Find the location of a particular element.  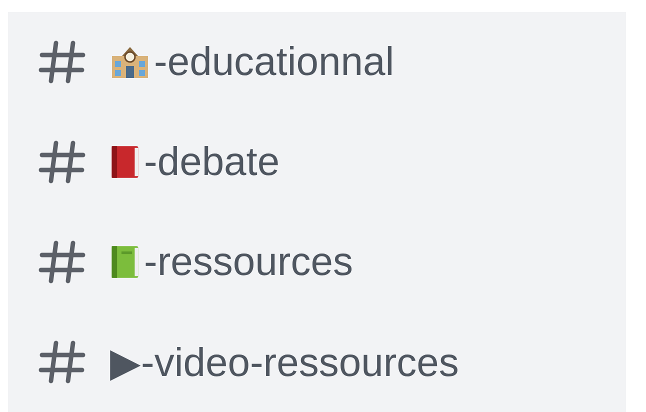

channel-name: -debate is located at coordinates (195, 162).